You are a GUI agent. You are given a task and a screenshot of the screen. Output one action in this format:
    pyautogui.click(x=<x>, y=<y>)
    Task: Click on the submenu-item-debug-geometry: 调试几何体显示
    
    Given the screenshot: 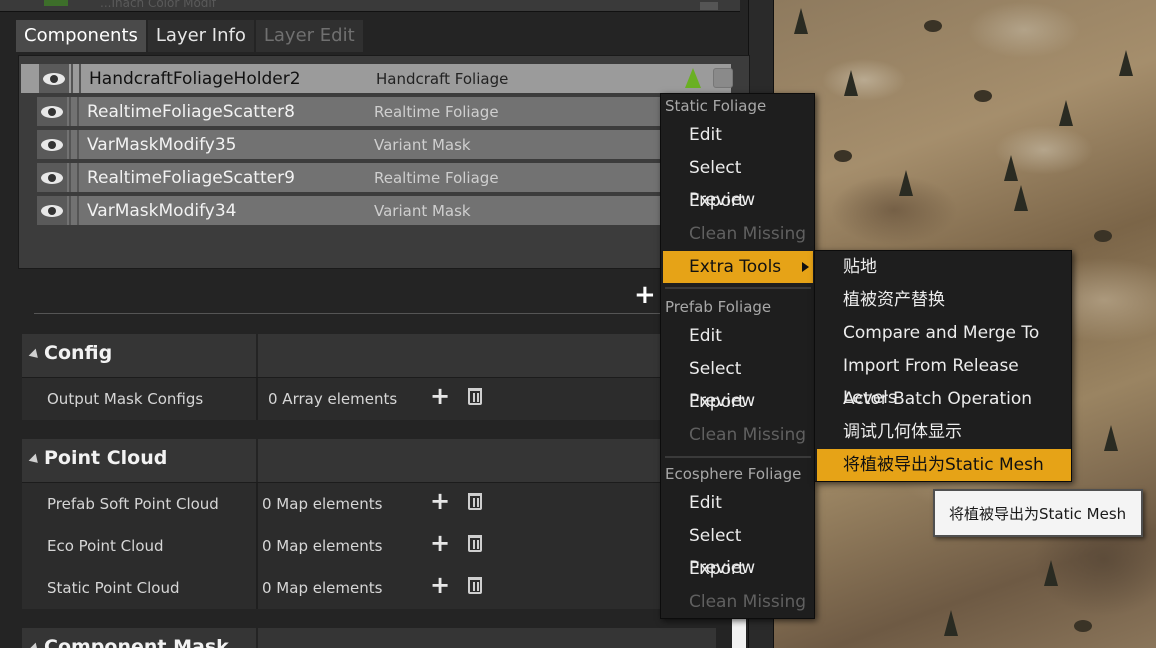 What is the action you would take?
    pyautogui.click(x=944, y=432)
    